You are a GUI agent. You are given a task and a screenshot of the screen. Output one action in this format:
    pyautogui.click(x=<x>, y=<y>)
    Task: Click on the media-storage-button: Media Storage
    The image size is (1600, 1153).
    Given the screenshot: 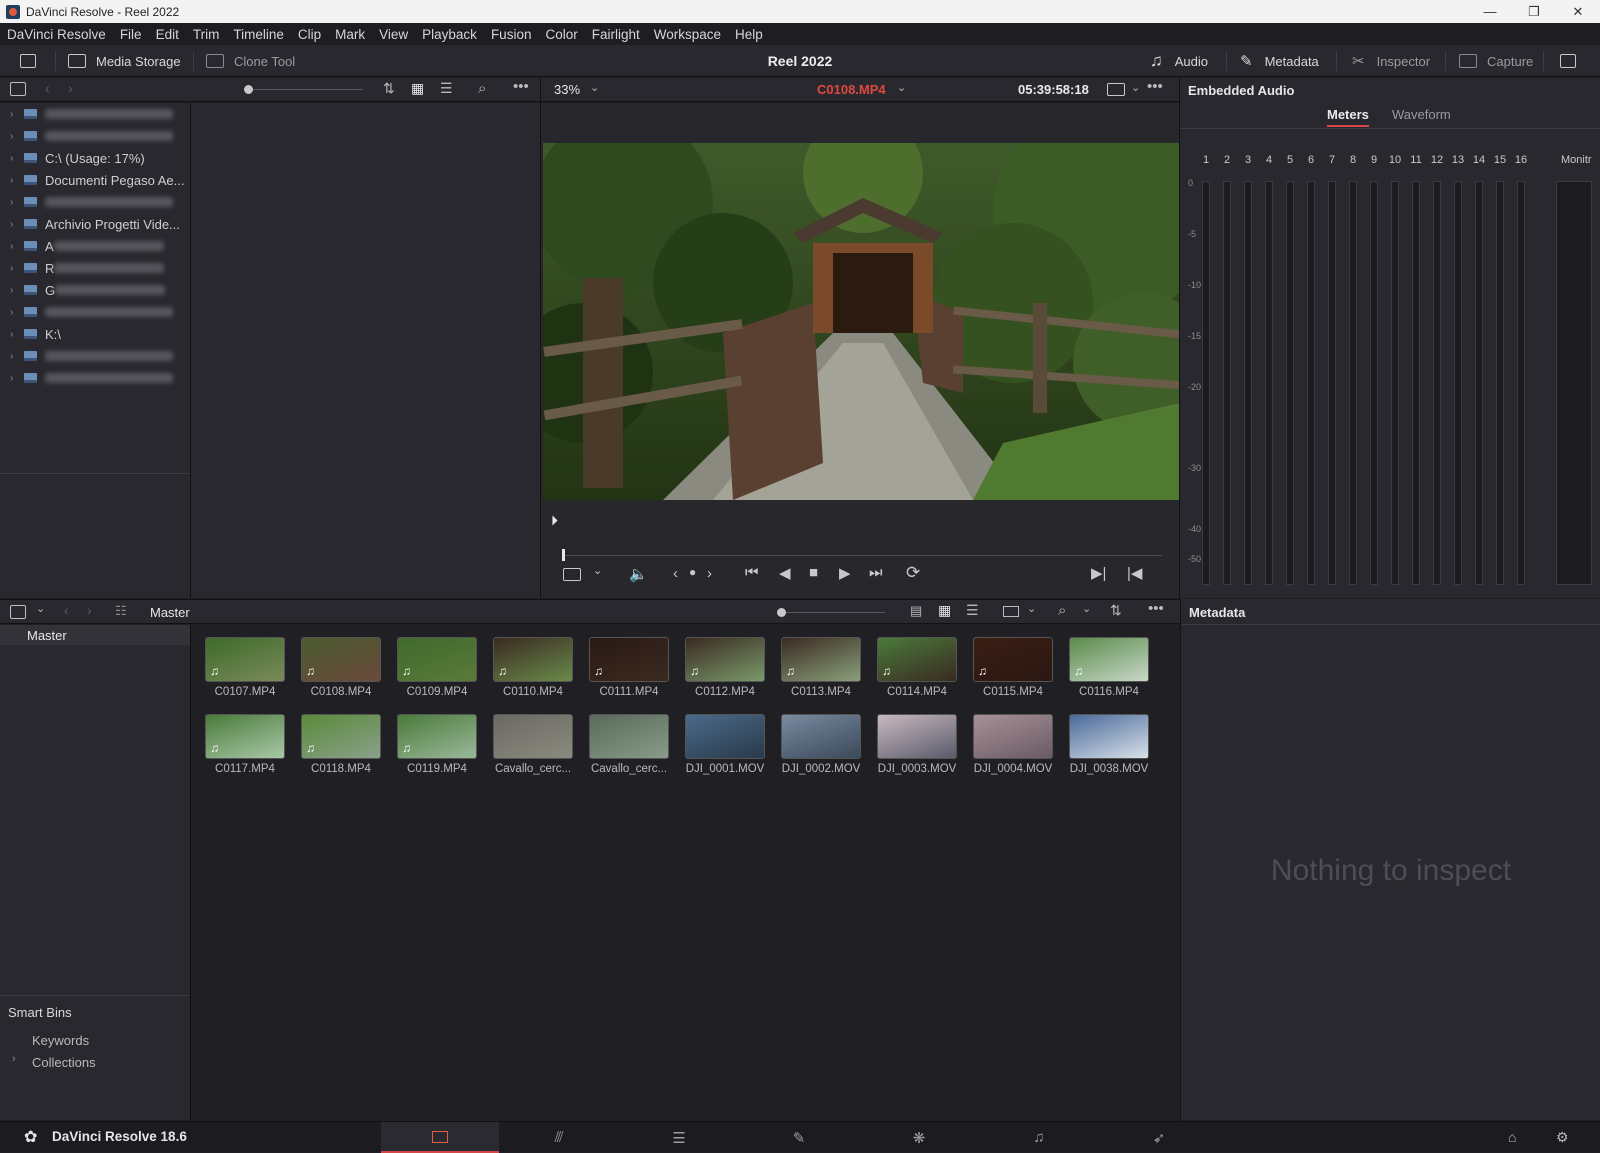 What is the action you would take?
    pyautogui.click(x=124, y=61)
    